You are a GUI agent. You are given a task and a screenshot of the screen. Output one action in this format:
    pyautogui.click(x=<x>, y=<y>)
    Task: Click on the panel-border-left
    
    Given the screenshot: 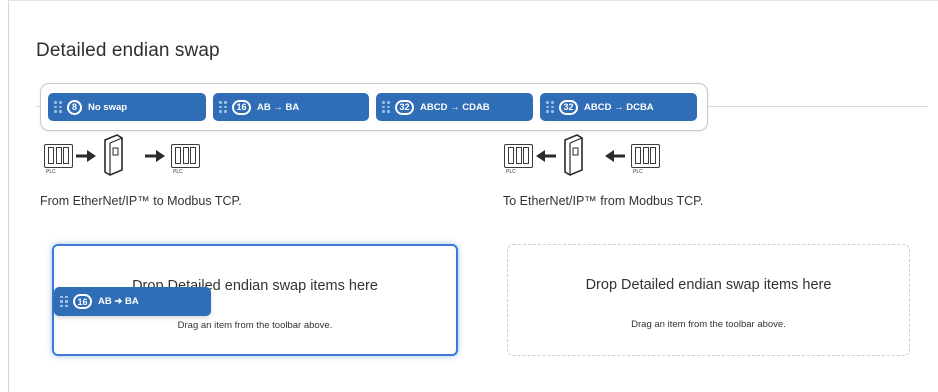 What is the action you would take?
    pyautogui.click(x=8, y=196)
    